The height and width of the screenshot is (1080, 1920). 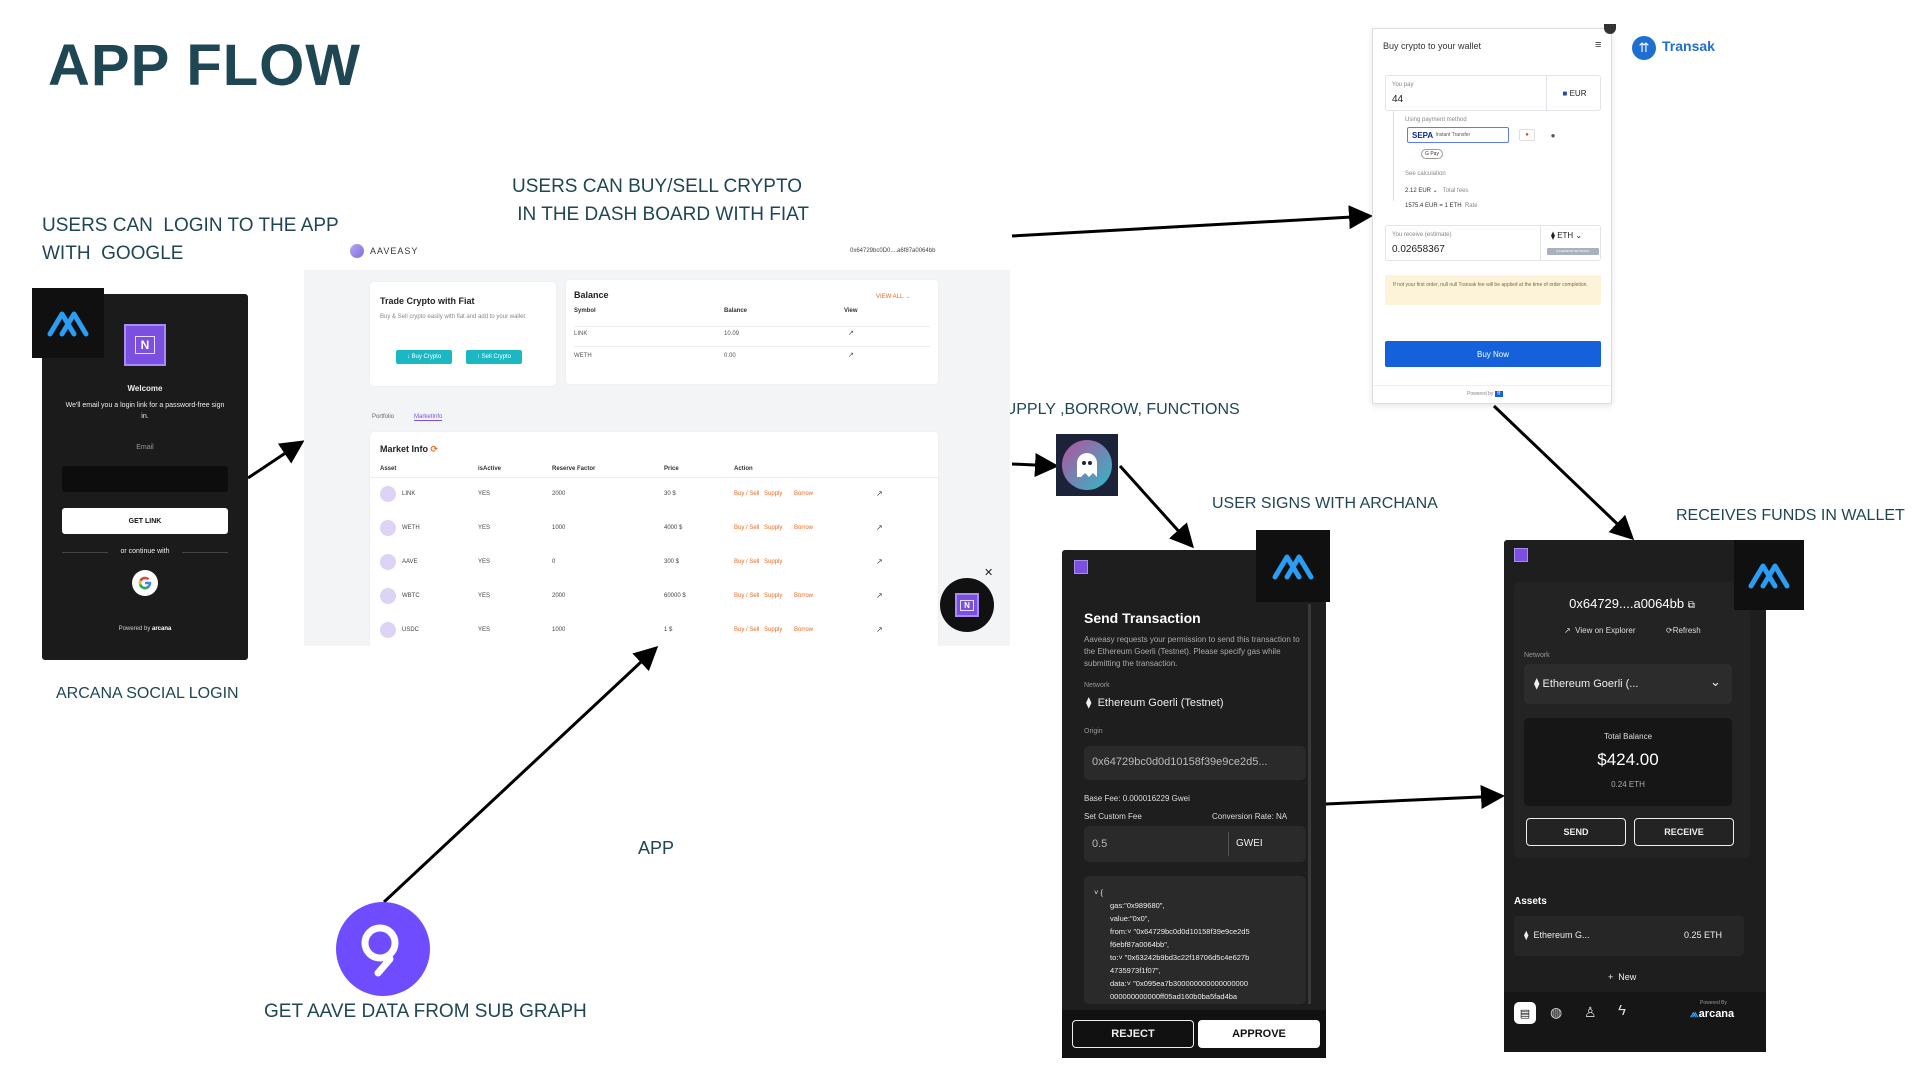 What do you see at coordinates (1684, 832) in the screenshot?
I see `receive-button: RECEIVE` at bounding box center [1684, 832].